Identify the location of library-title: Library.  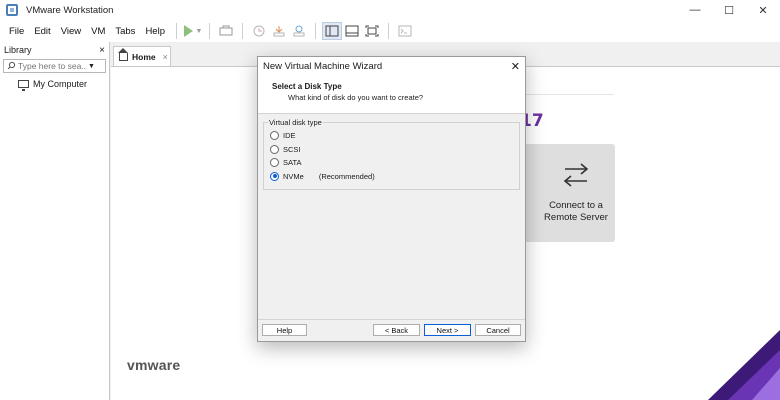
(18, 50).